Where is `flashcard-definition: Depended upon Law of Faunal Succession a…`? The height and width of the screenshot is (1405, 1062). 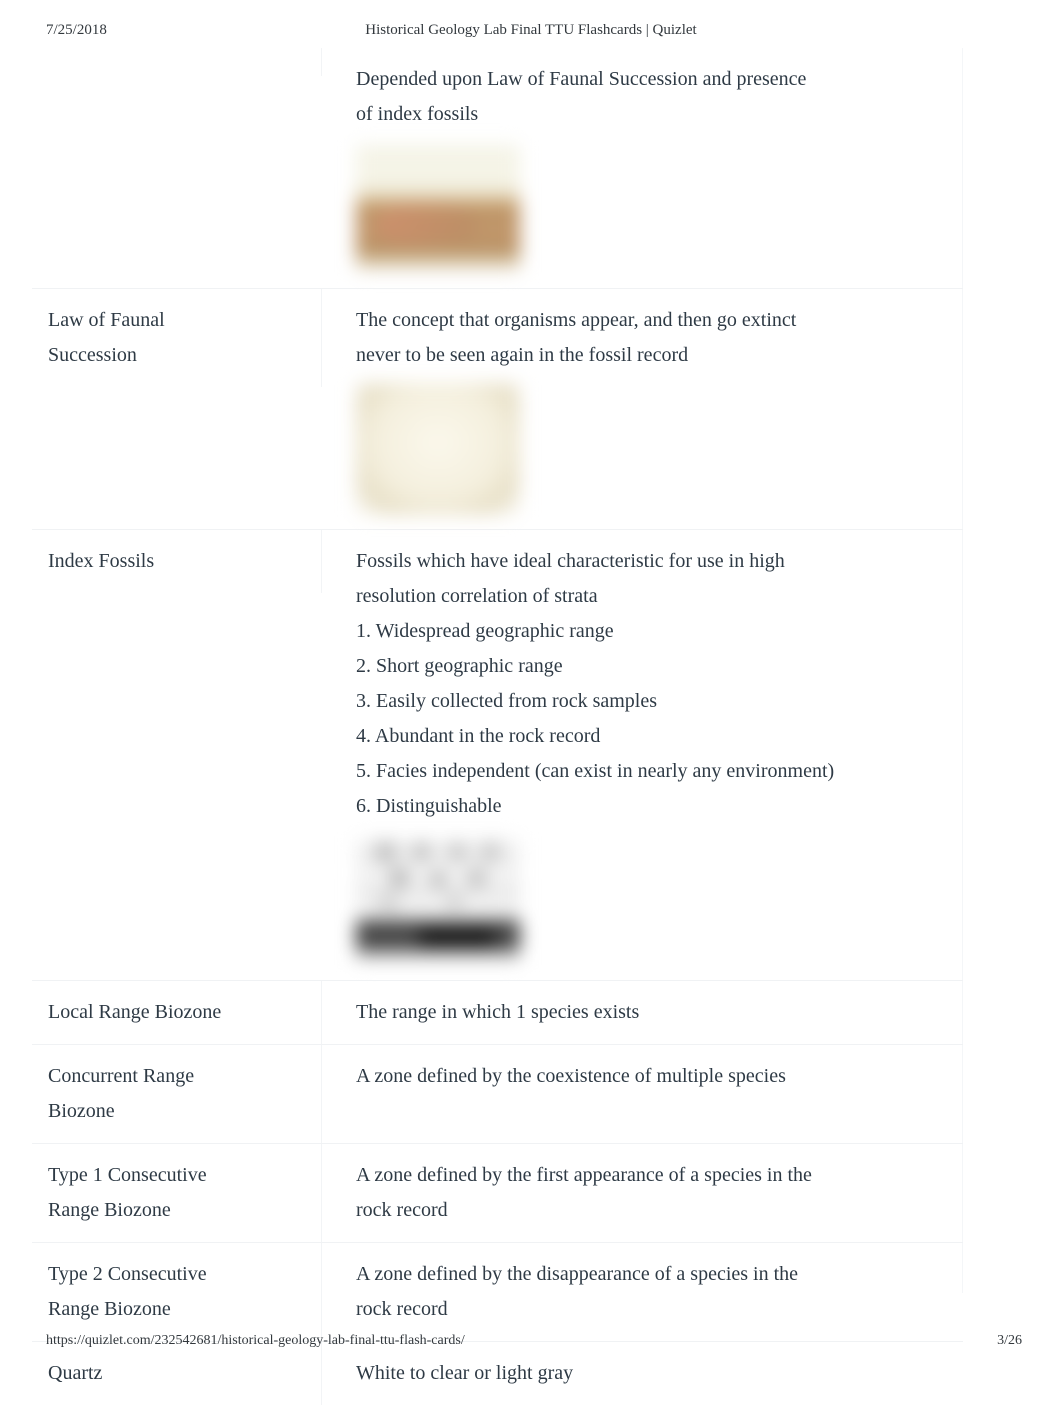 flashcard-definition: Depended upon Law of Faunal Succession a… is located at coordinates (642, 168).